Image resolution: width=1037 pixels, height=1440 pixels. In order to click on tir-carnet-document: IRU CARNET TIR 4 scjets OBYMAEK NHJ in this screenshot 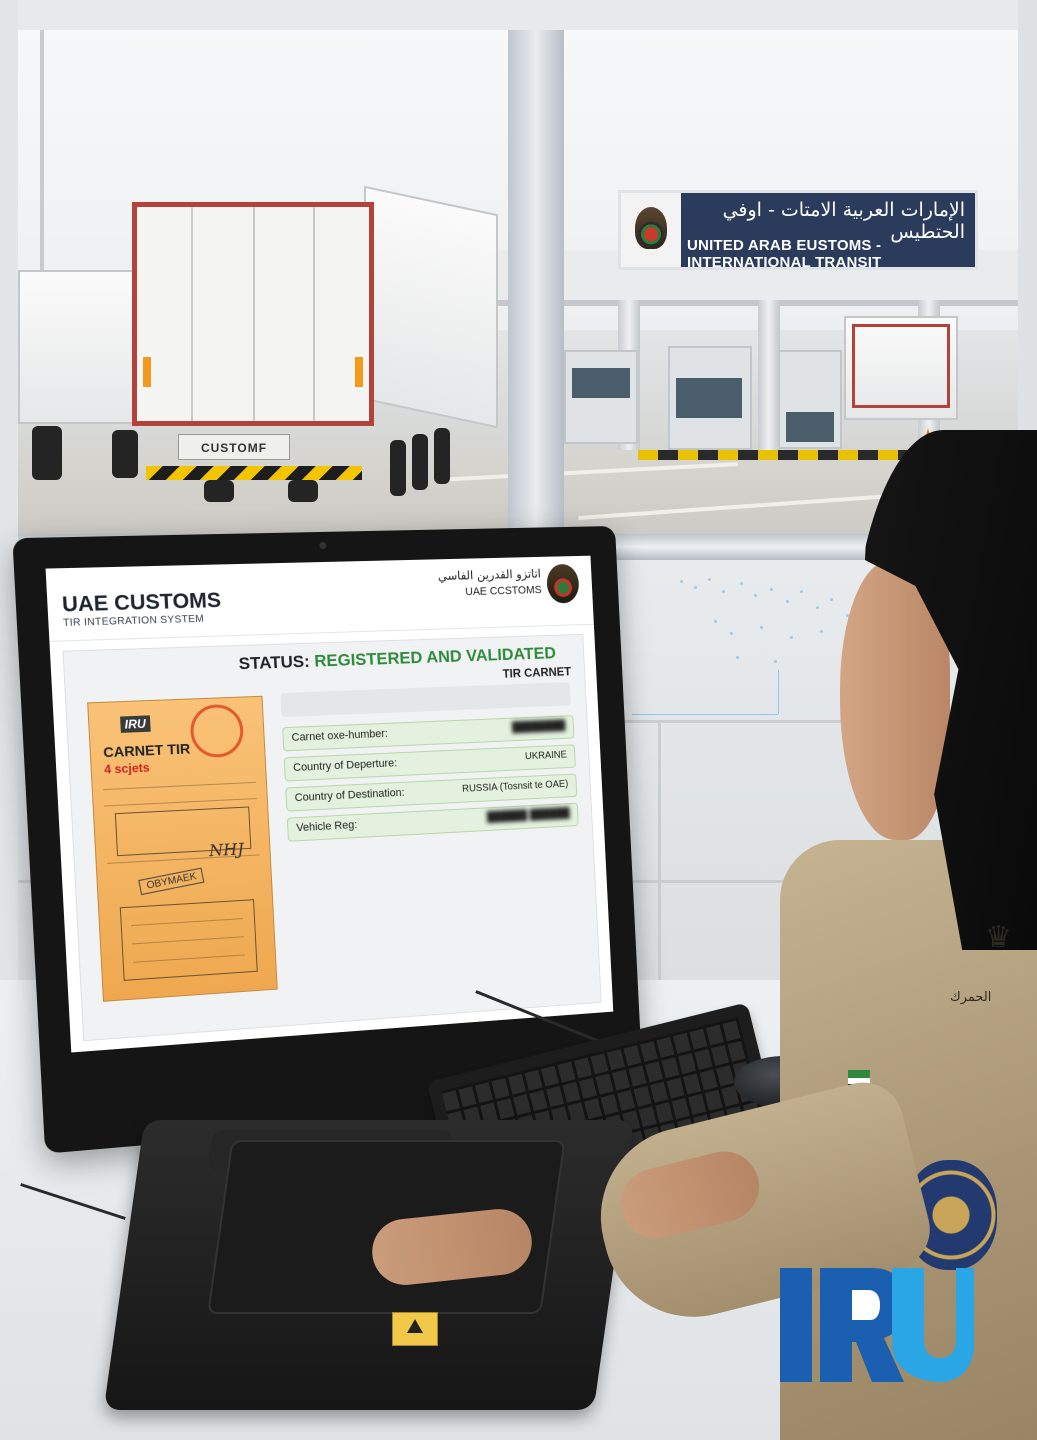, I will do `click(182, 848)`.